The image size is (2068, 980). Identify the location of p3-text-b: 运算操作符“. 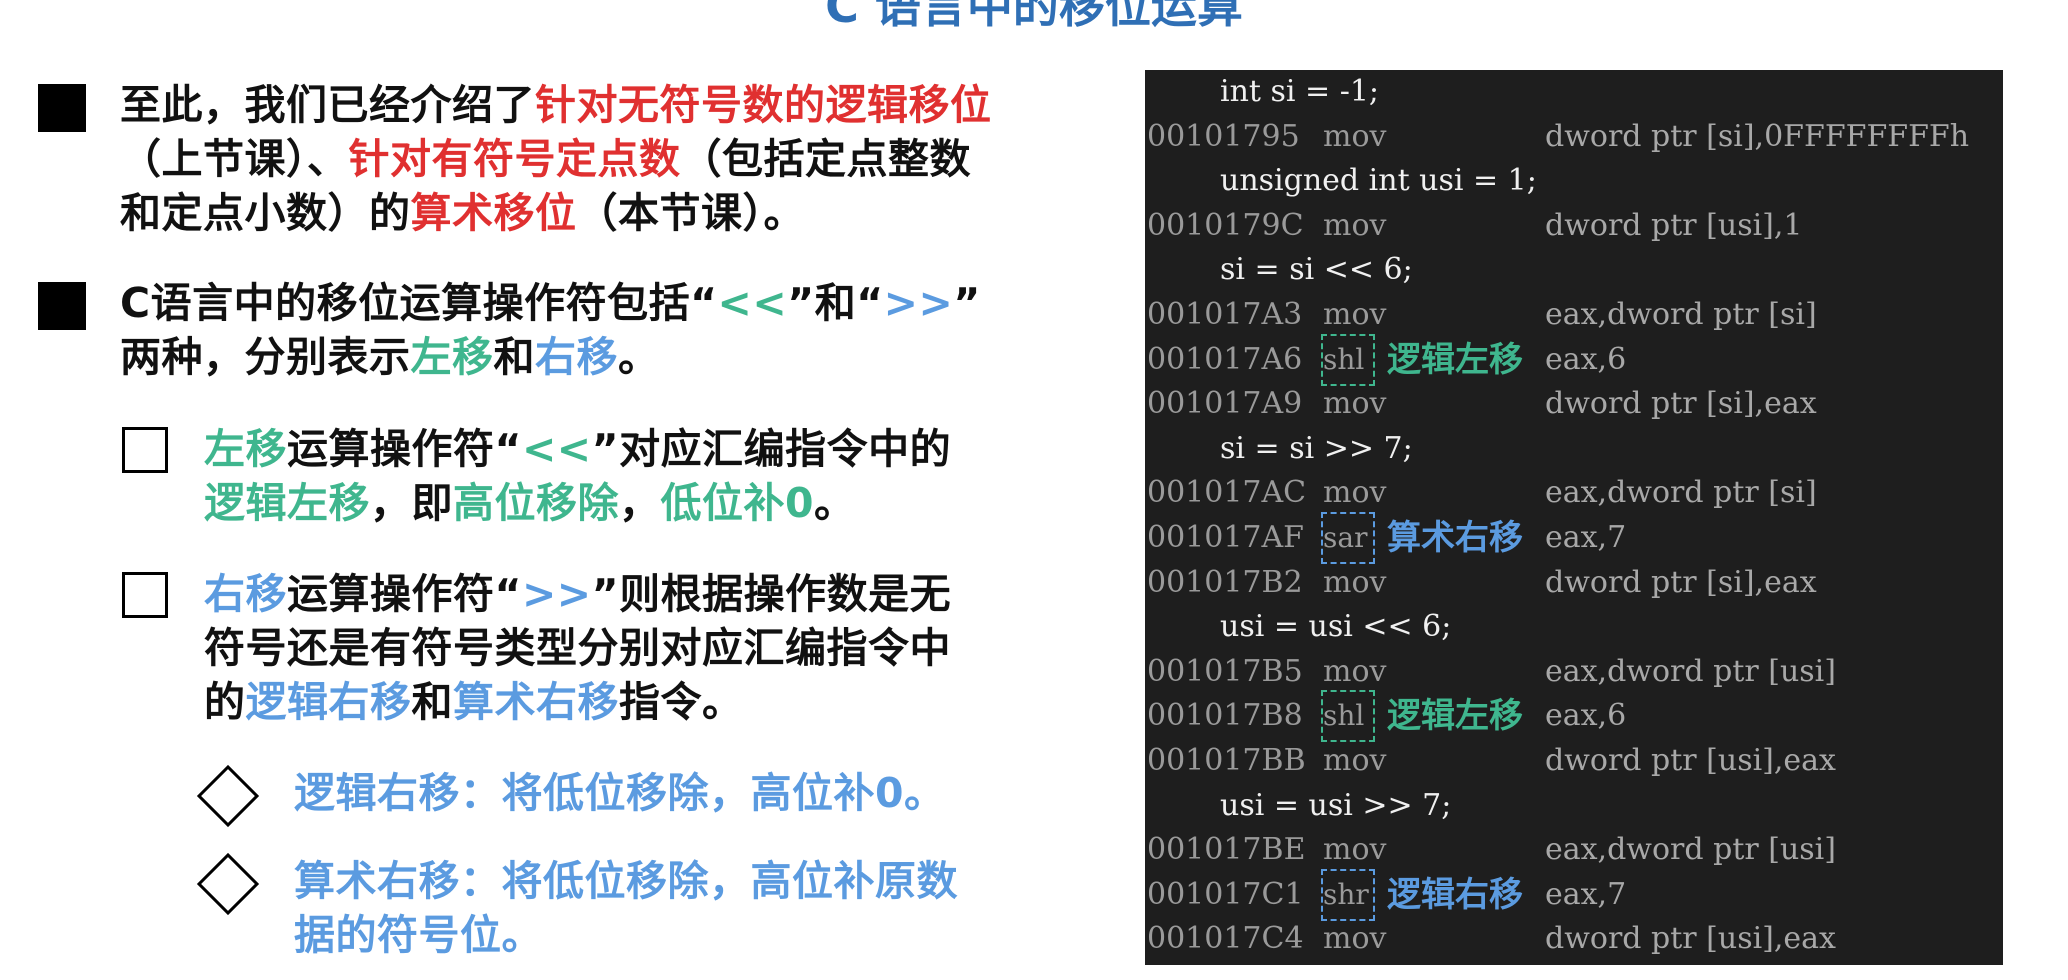
(404, 449).